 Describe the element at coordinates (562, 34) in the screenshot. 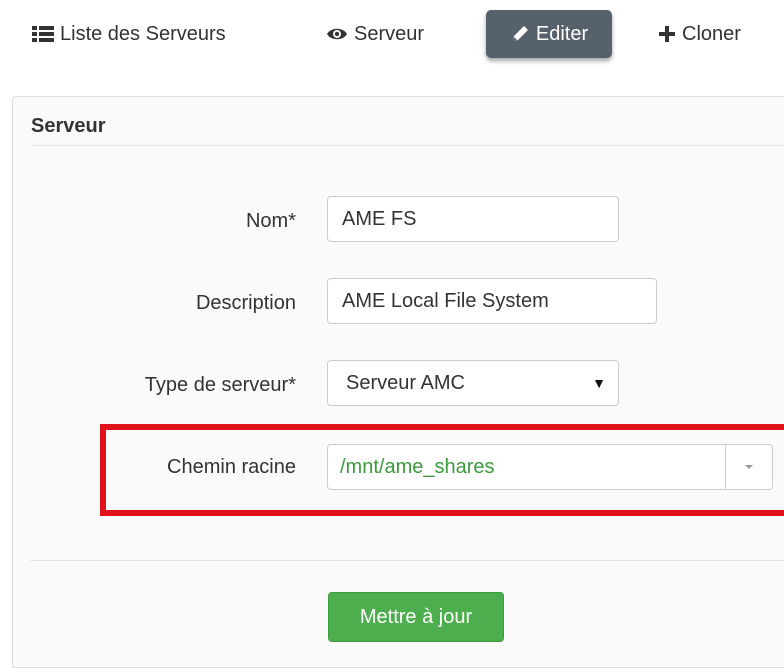

I see `tab-edit-label: Editer` at that location.